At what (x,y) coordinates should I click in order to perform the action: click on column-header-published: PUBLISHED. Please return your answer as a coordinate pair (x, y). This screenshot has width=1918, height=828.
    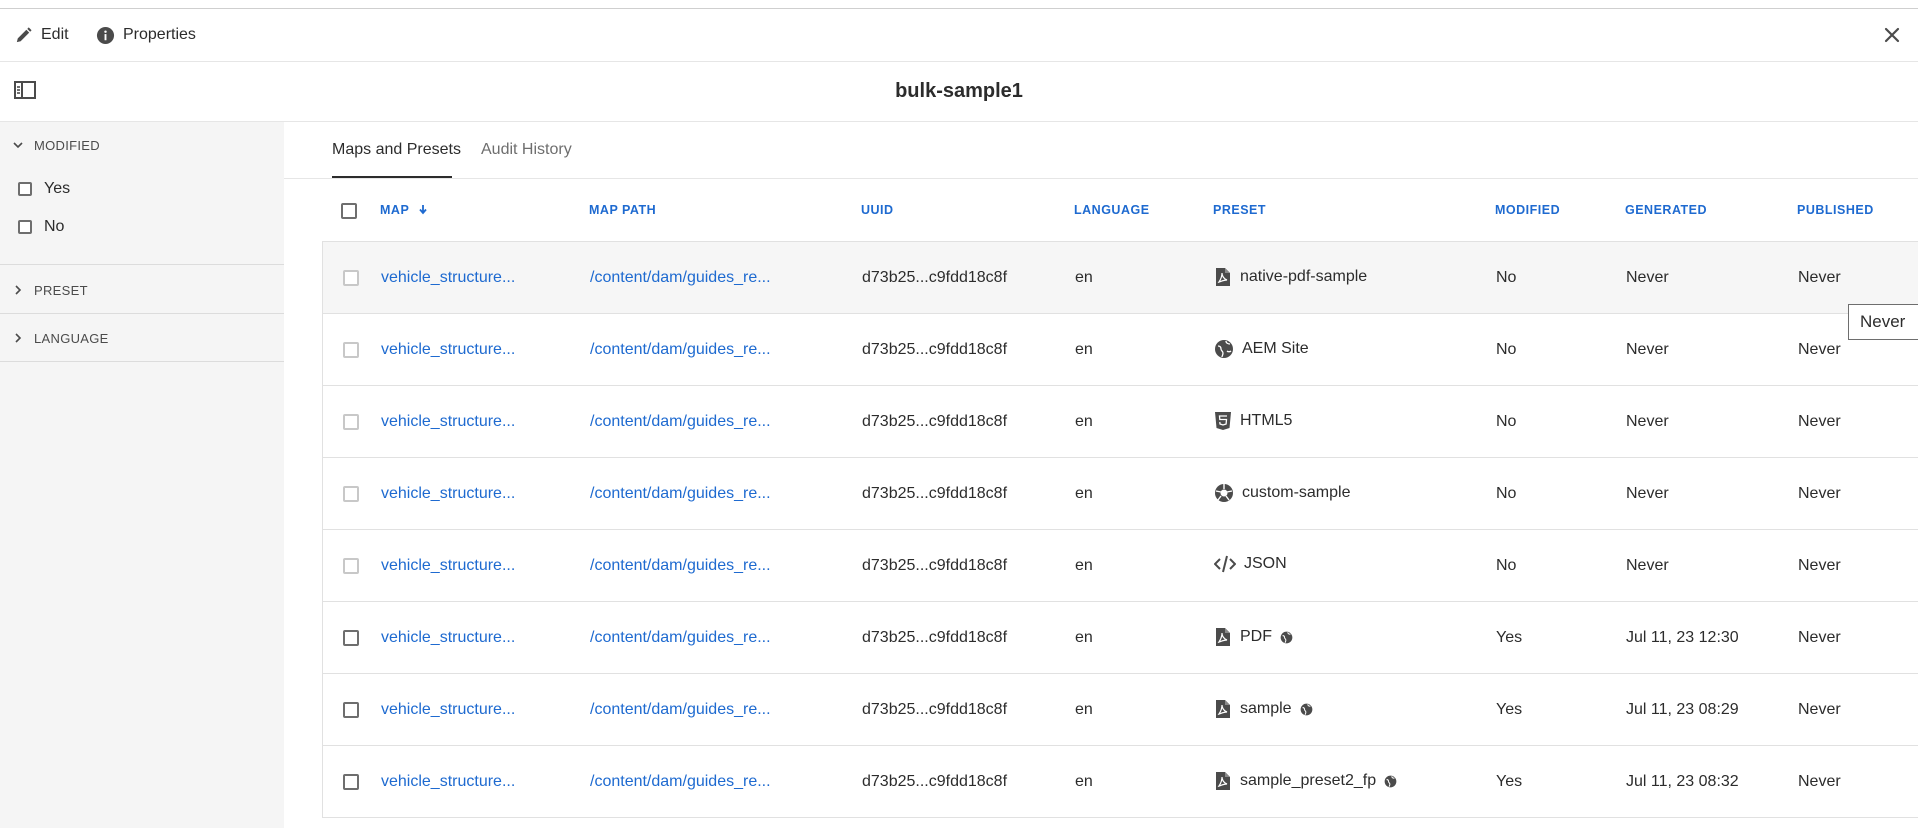
    Looking at the image, I should click on (1835, 210).